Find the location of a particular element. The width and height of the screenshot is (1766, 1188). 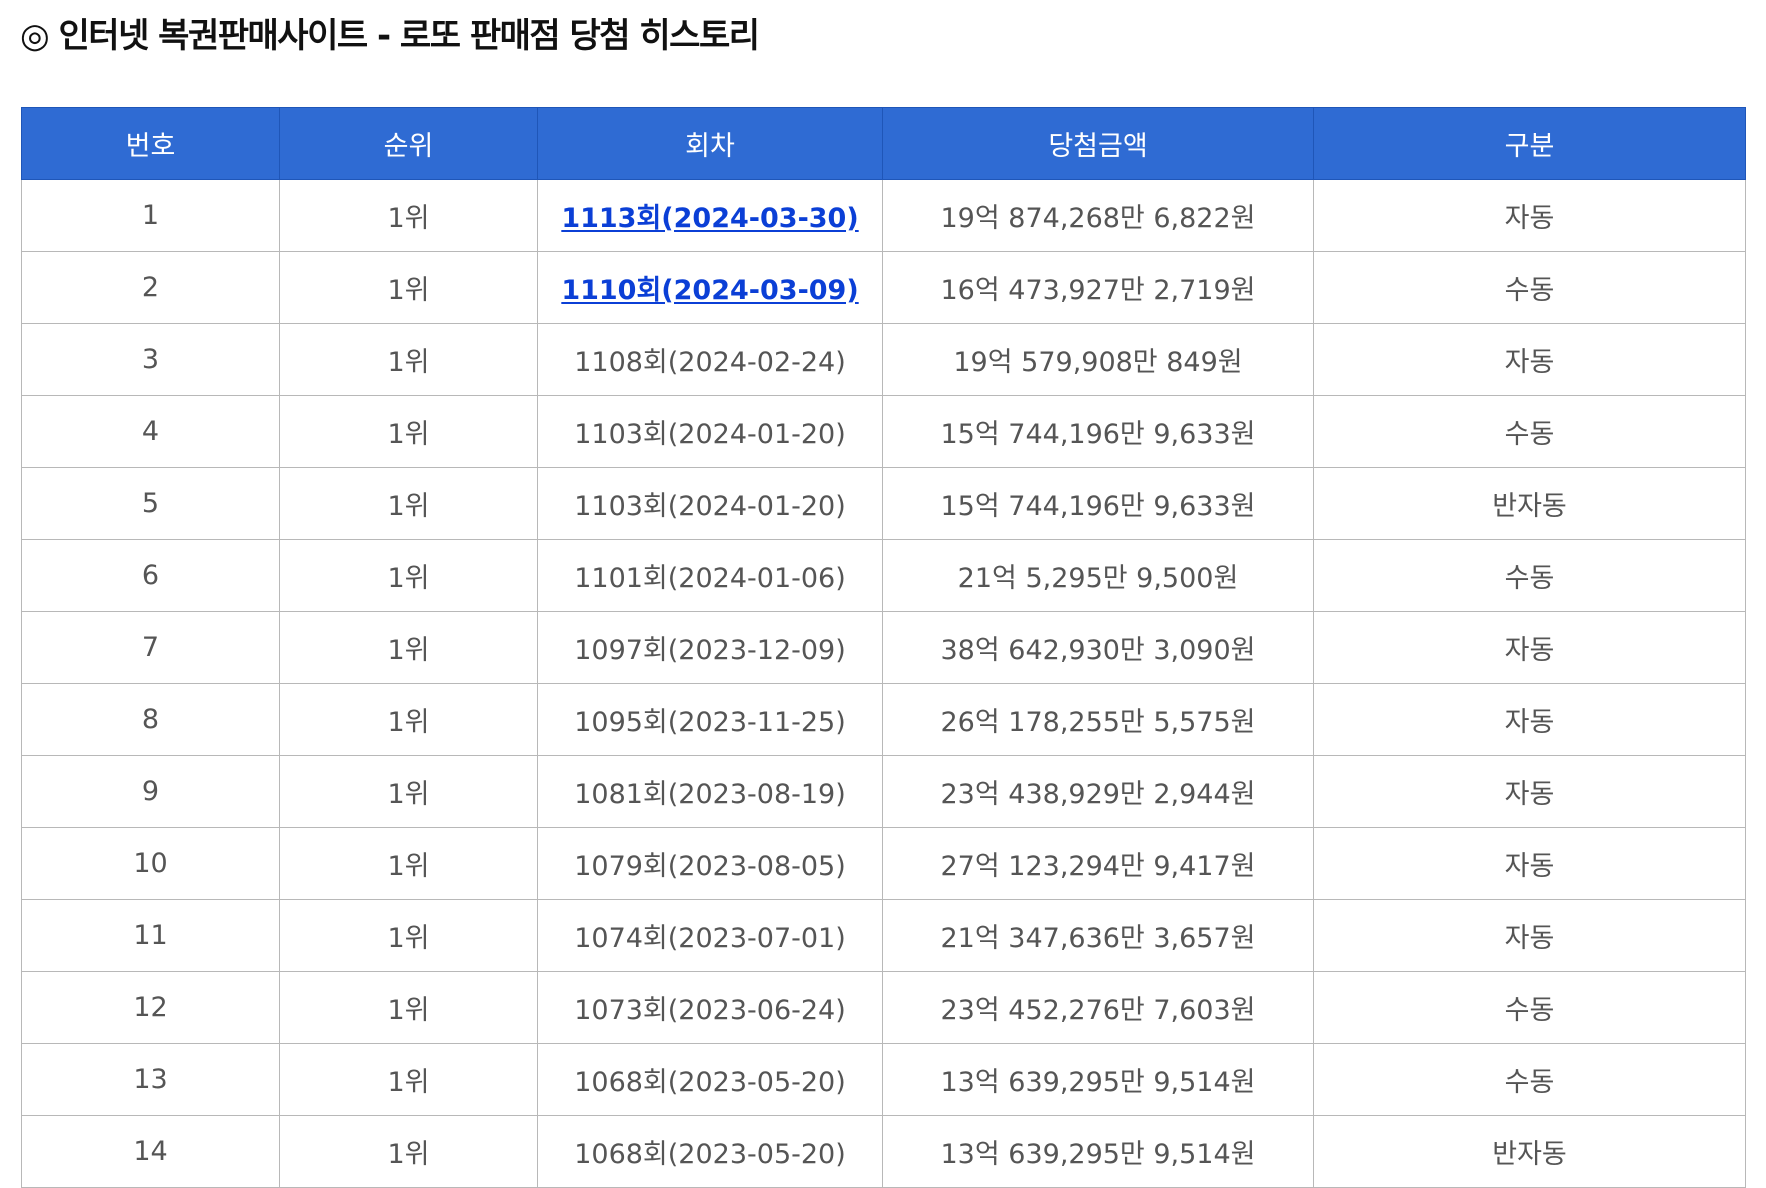

row-number: 6 is located at coordinates (150, 575).